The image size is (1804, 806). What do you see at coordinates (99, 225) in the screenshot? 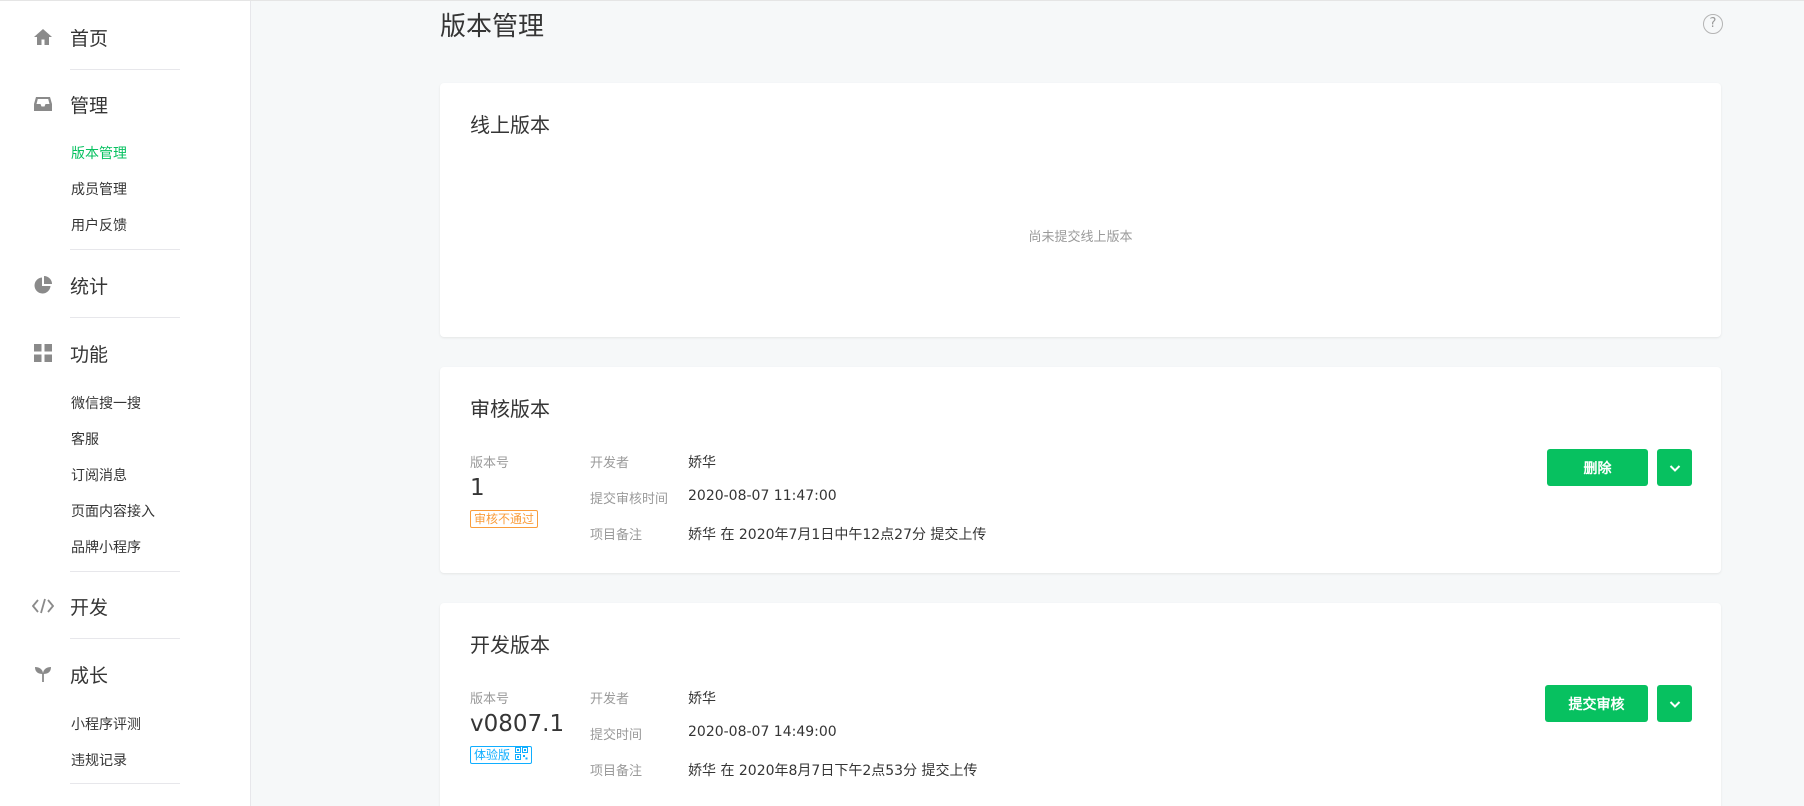
I see `sidebar-item-user-feedback: 用户反馈` at bounding box center [99, 225].